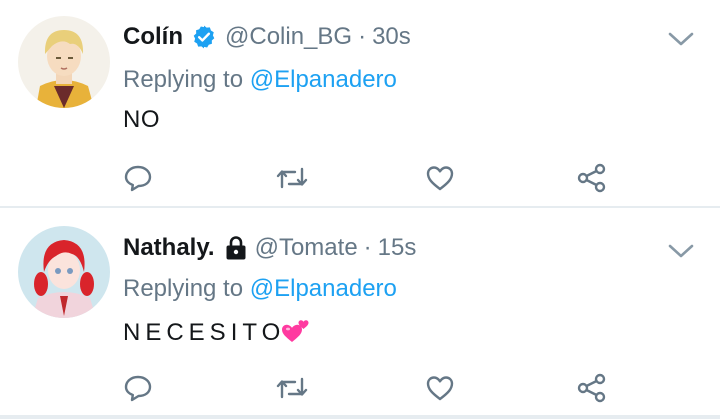 The width and height of the screenshot is (720, 419). I want to click on display-name: Colín, so click(153, 37).